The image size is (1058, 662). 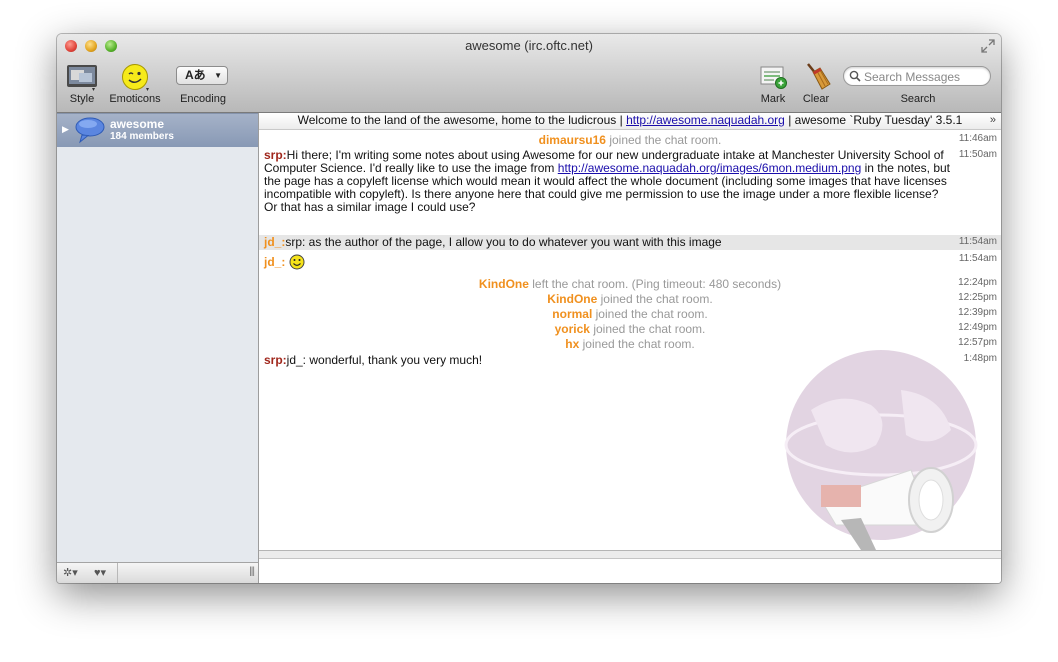 I want to click on clear-button: Clear, so click(x=816, y=86).